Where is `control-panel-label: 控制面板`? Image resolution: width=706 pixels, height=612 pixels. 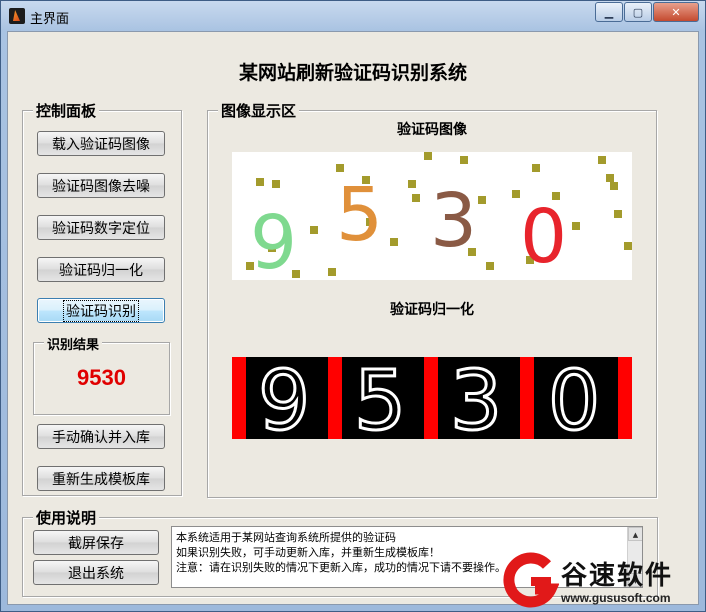 control-panel-label: 控制面板 is located at coordinates (66, 110).